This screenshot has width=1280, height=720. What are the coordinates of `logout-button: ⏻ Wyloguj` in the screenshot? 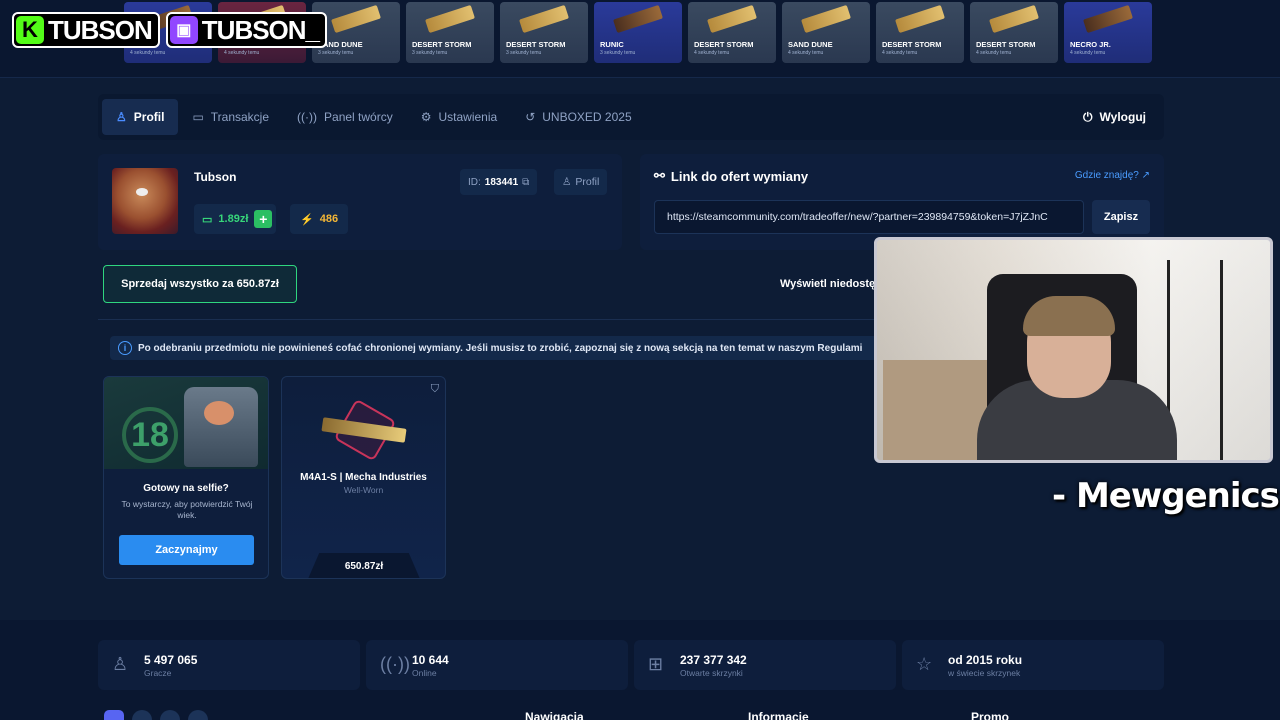 It's located at (1114, 117).